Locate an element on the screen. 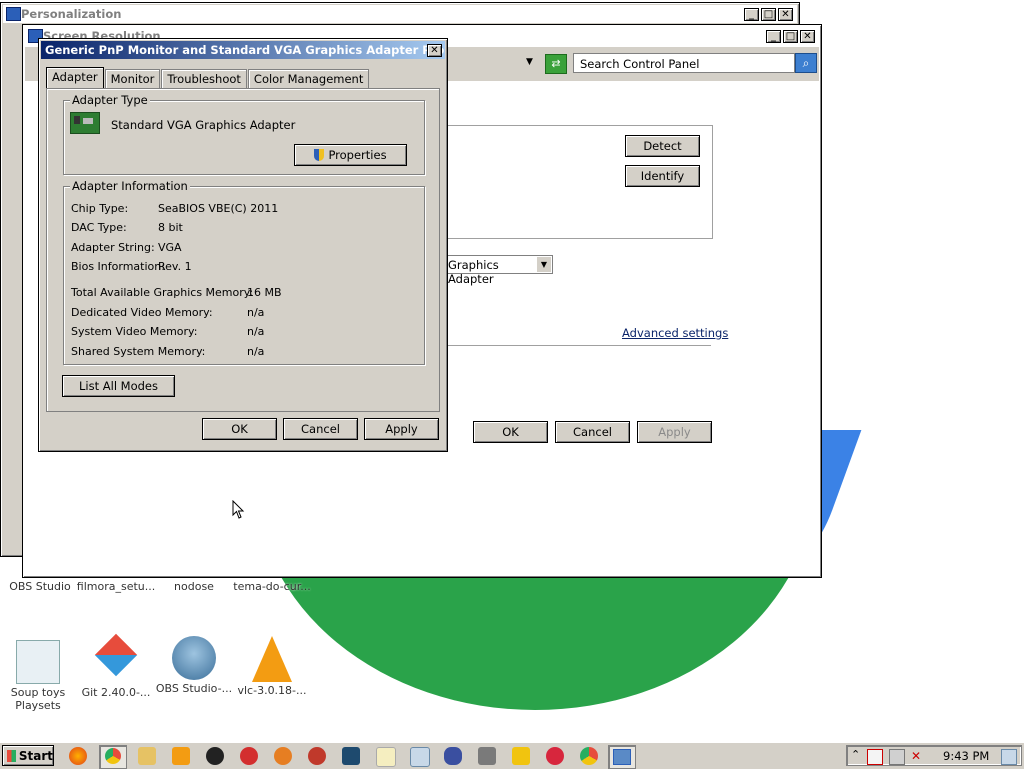 This screenshot has width=1024, height=769. mouse-cursor-icon is located at coordinates (238, 509).